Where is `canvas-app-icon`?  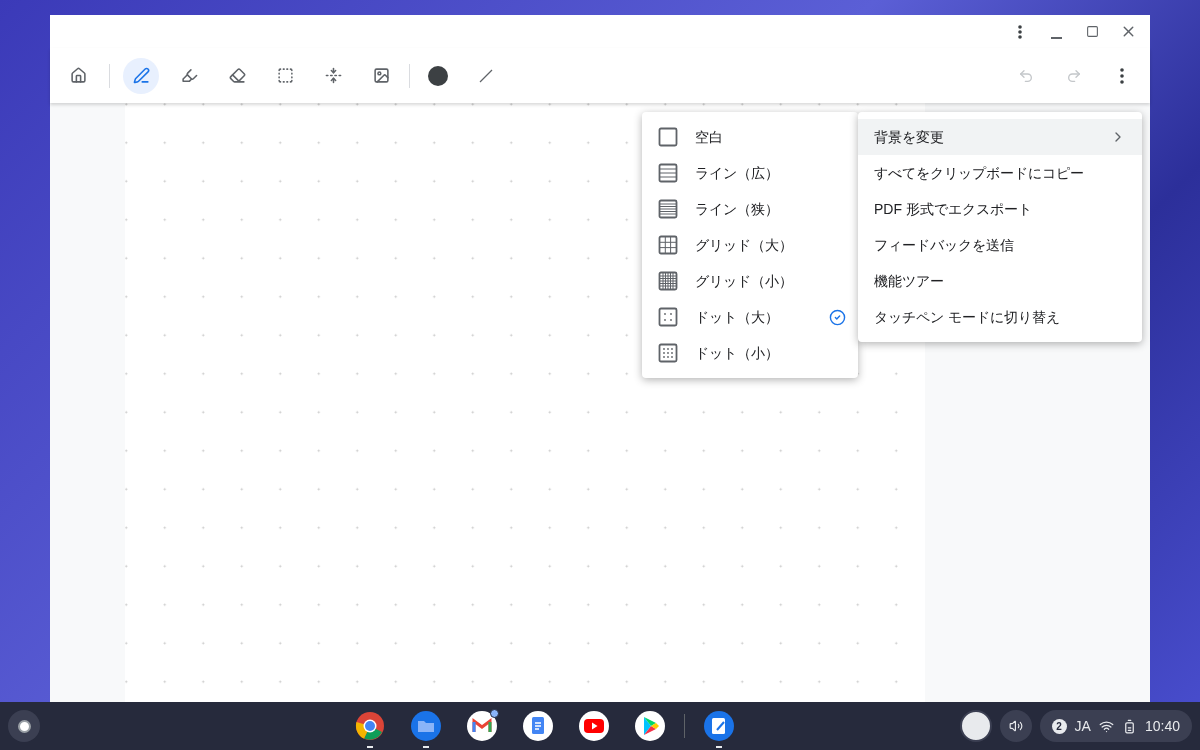 canvas-app-icon is located at coordinates (719, 726).